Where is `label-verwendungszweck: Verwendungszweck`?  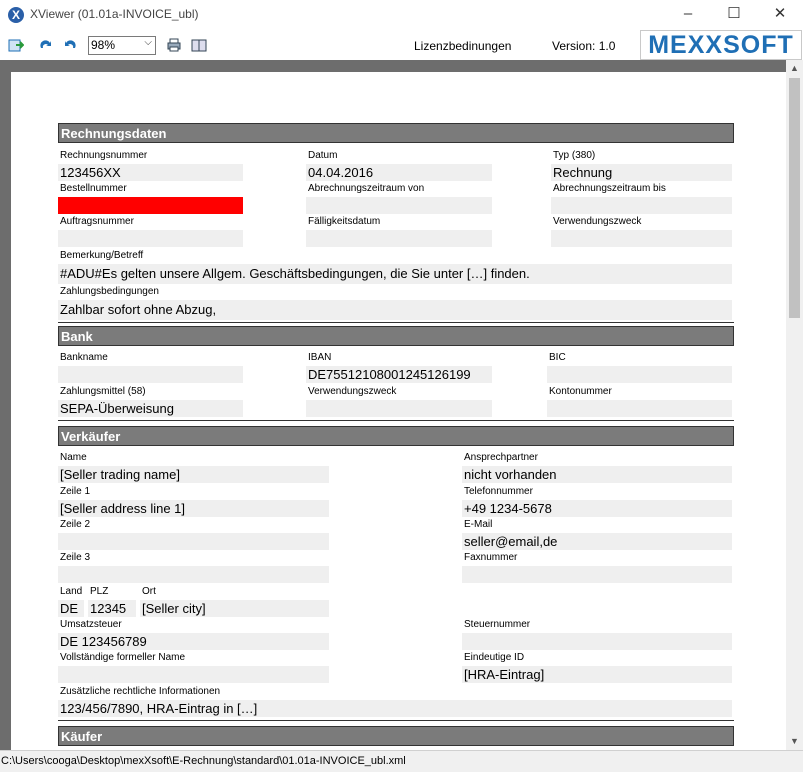
label-verwendungszweck: Verwendungszweck is located at coordinates (597, 221).